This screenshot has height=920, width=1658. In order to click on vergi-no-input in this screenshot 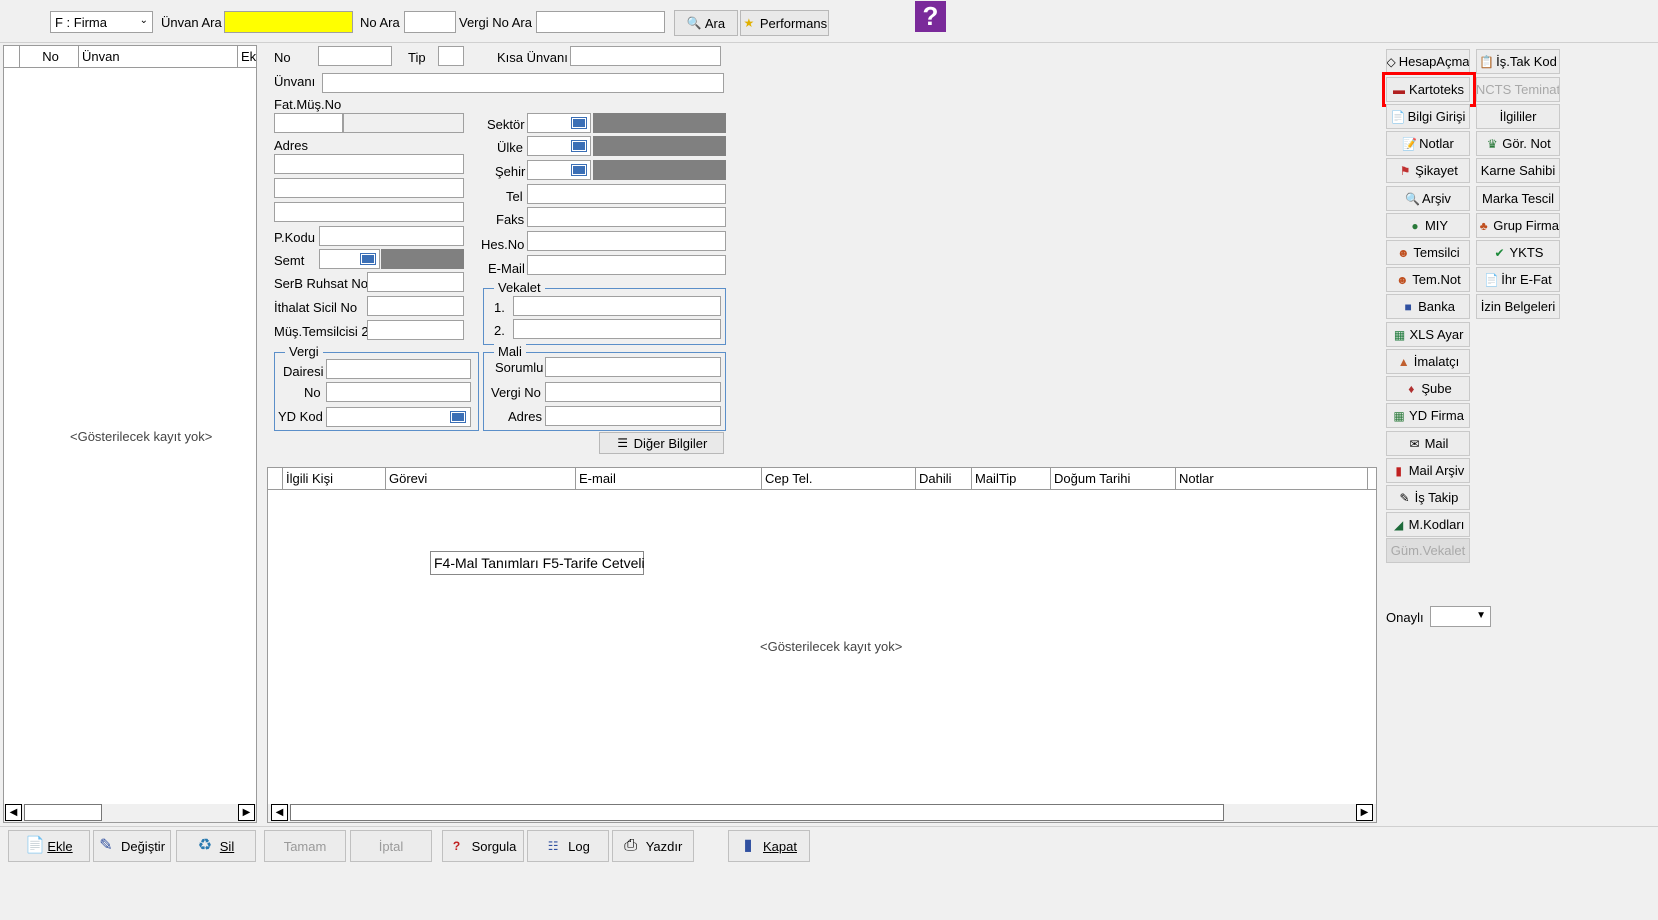, I will do `click(398, 392)`.